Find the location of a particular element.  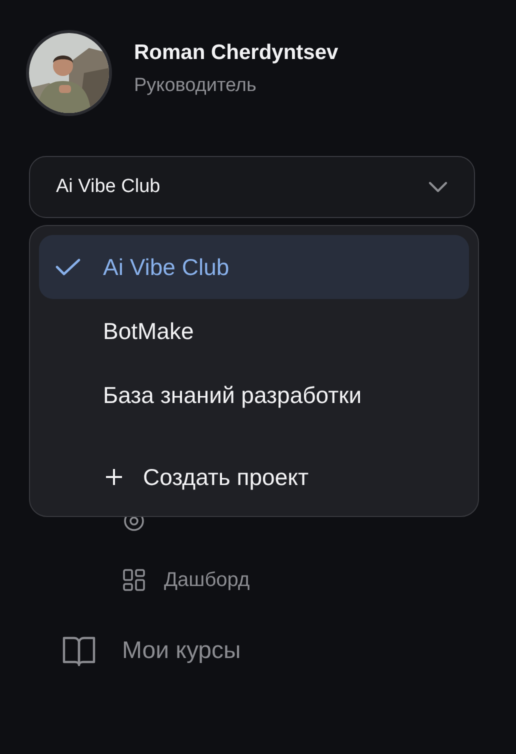

project-option: Ai Vibe Club is located at coordinates (254, 267).